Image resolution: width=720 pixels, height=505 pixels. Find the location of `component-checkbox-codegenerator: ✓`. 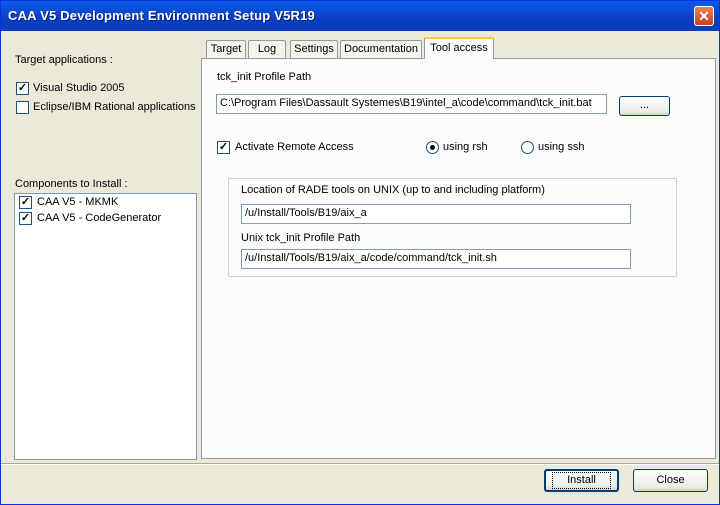

component-checkbox-codegenerator: ✓ is located at coordinates (25, 218).